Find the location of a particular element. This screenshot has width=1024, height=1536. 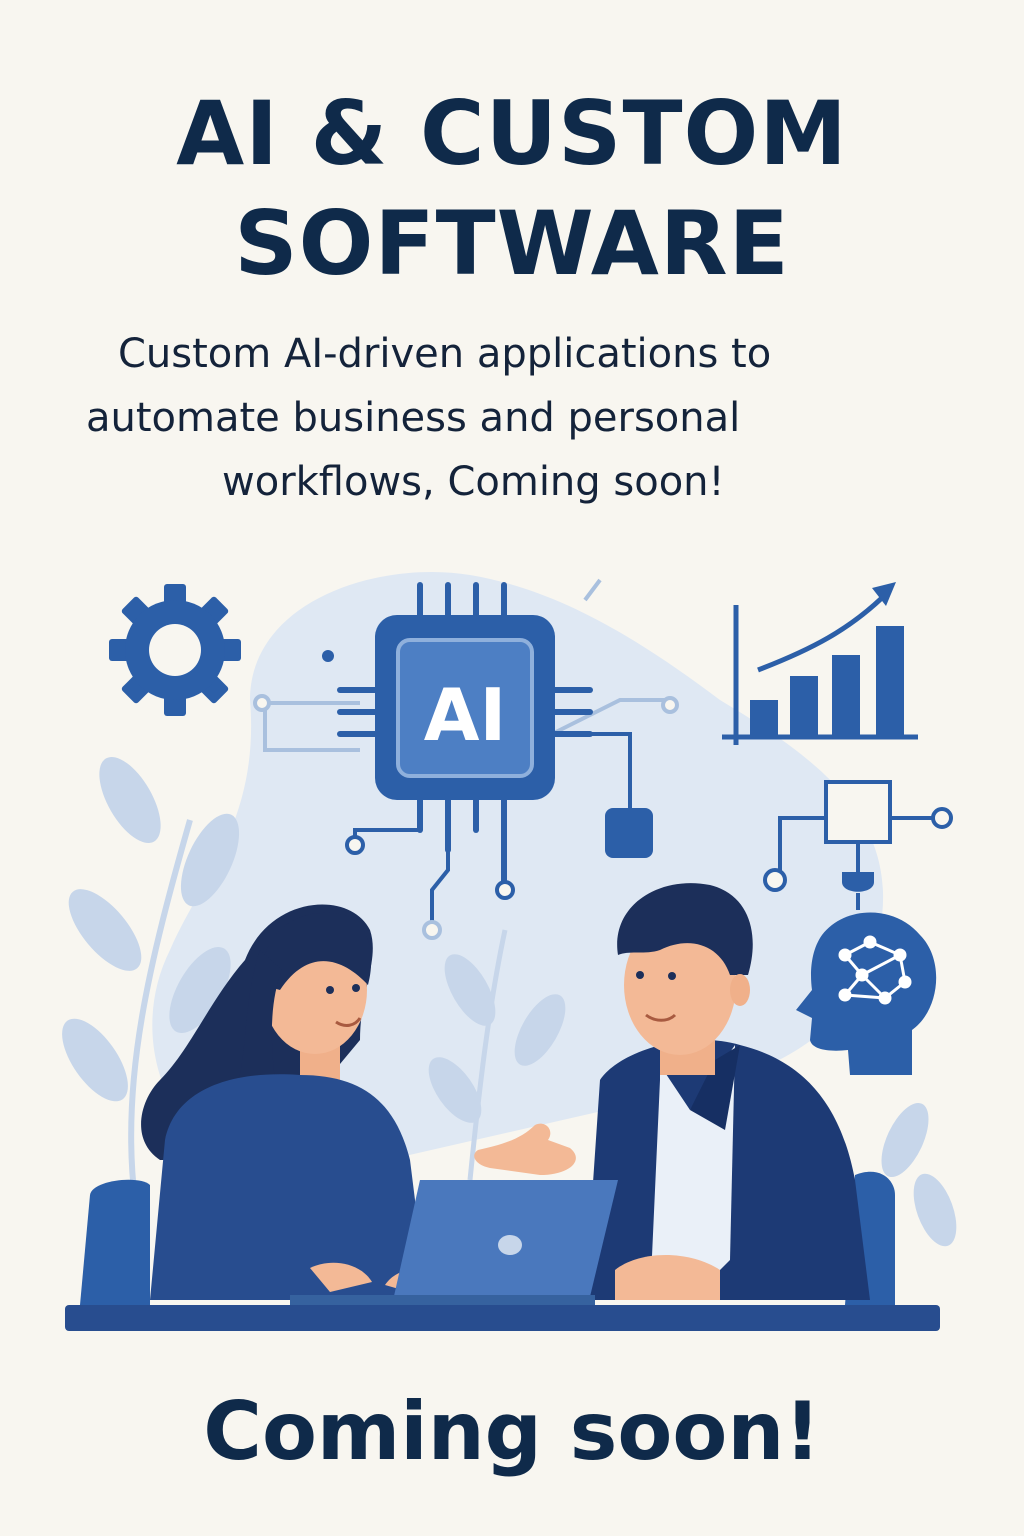

description-line2: automate business and personal is located at coordinates (413, 418).